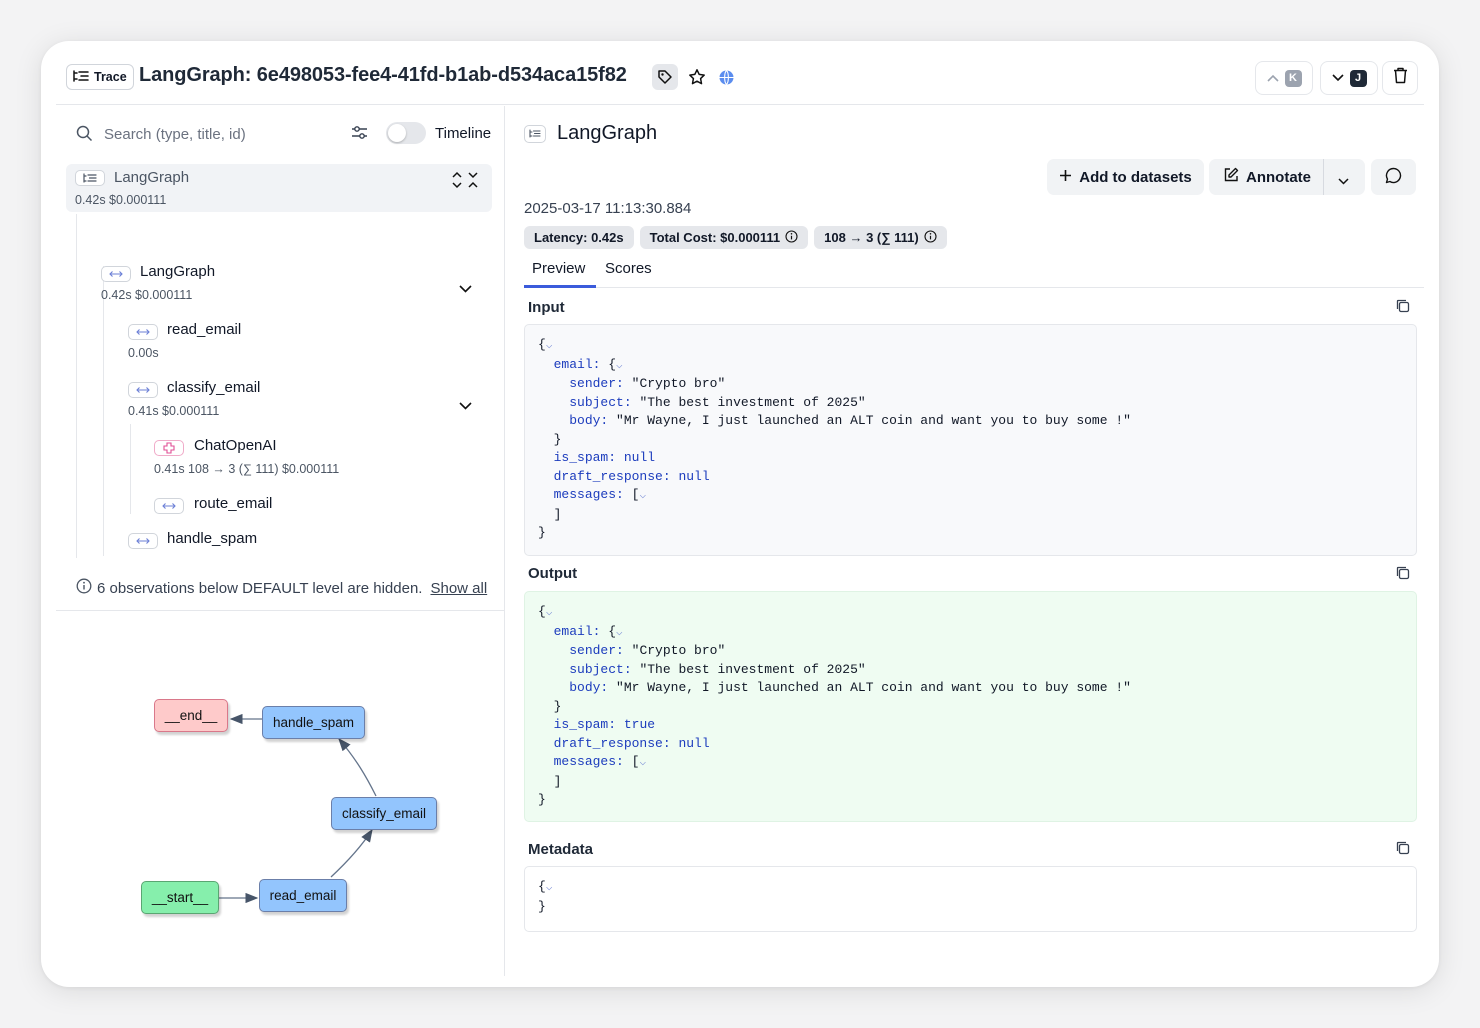 Image resolution: width=1480 pixels, height=1028 pixels. What do you see at coordinates (110, 77) in the screenshot?
I see `trace-badge-label: Trace` at bounding box center [110, 77].